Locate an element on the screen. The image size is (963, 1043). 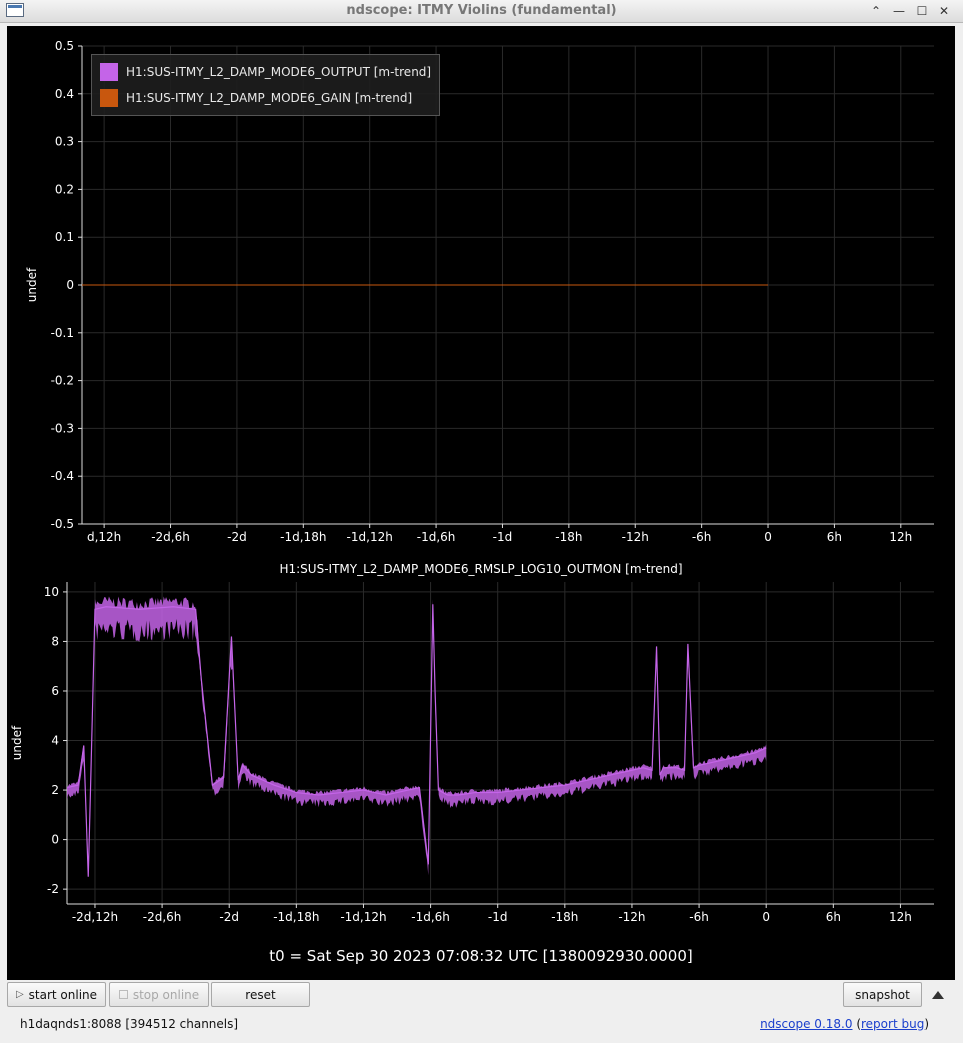
expand-panel-icon is located at coordinates (938, 995).